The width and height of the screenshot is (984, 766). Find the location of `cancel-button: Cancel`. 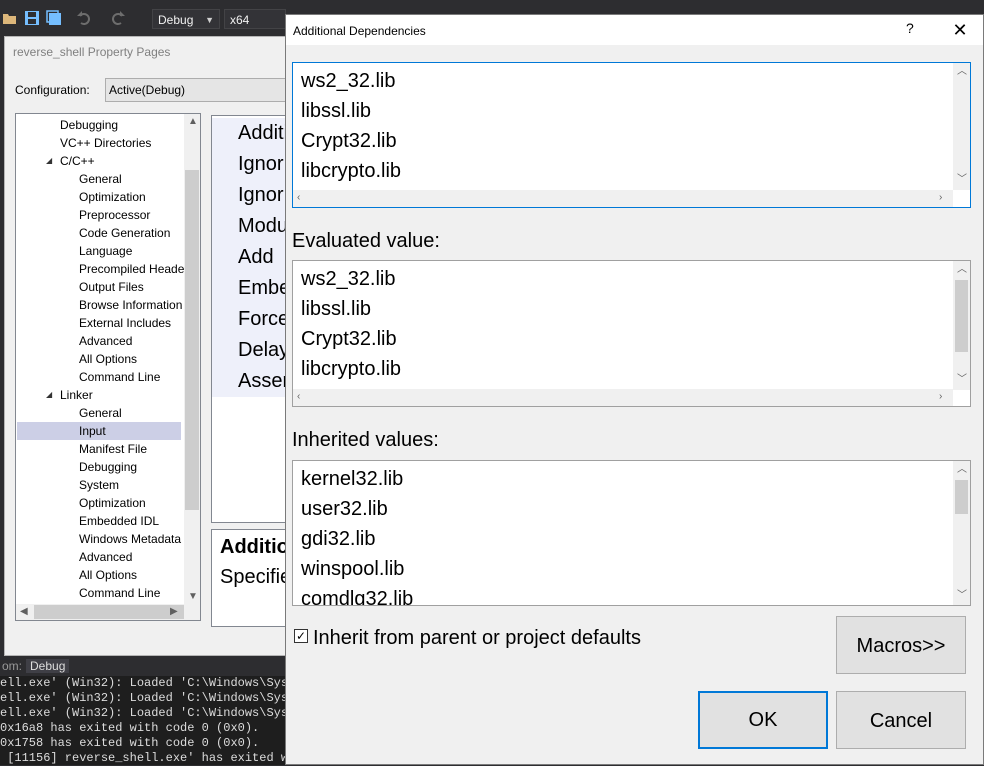

cancel-button: Cancel is located at coordinates (901, 720).